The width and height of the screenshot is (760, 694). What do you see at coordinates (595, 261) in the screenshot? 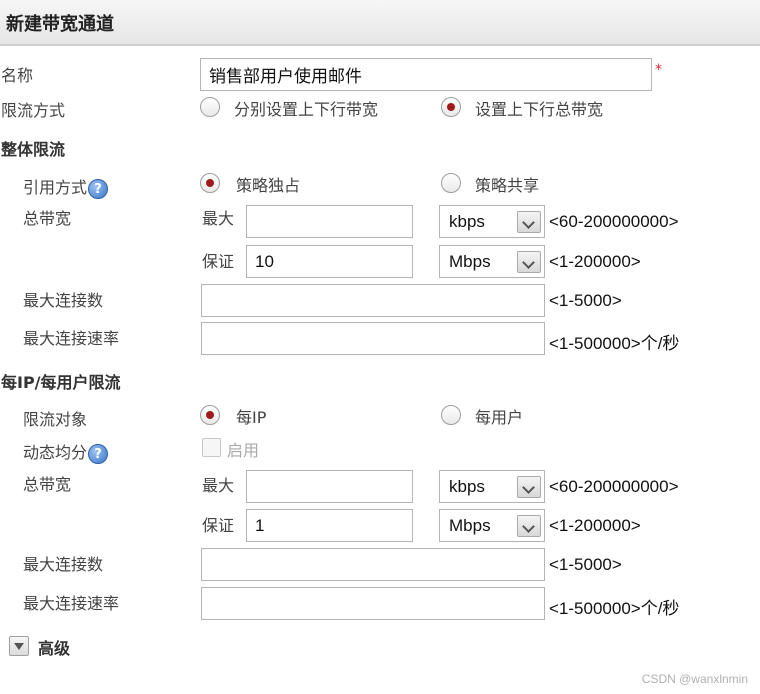
I see `overall-guarantee-range: <1-200000>` at bounding box center [595, 261].